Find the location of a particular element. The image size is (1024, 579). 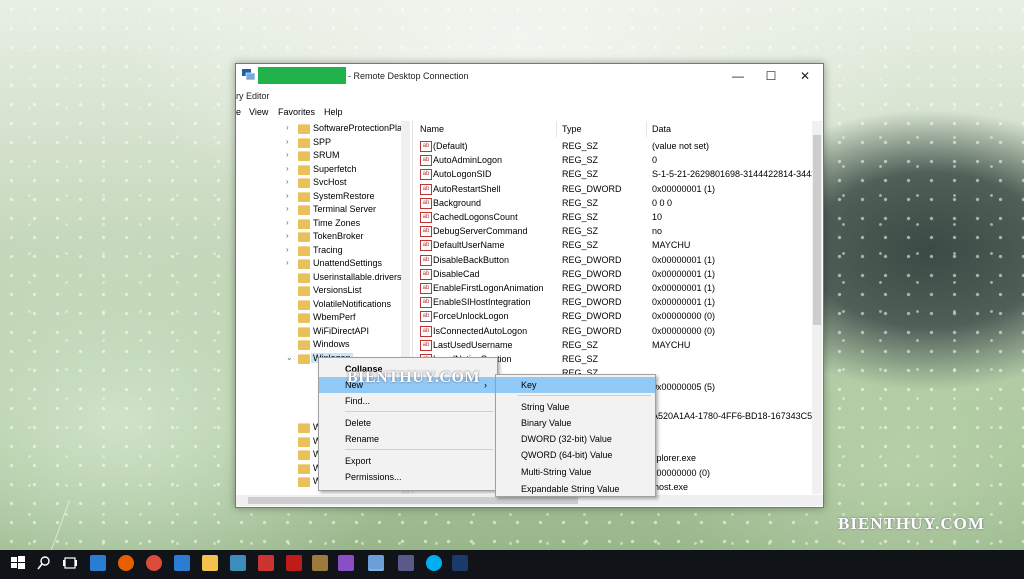

tree-item: › SystemRestore is located at coordinates (324, 196).